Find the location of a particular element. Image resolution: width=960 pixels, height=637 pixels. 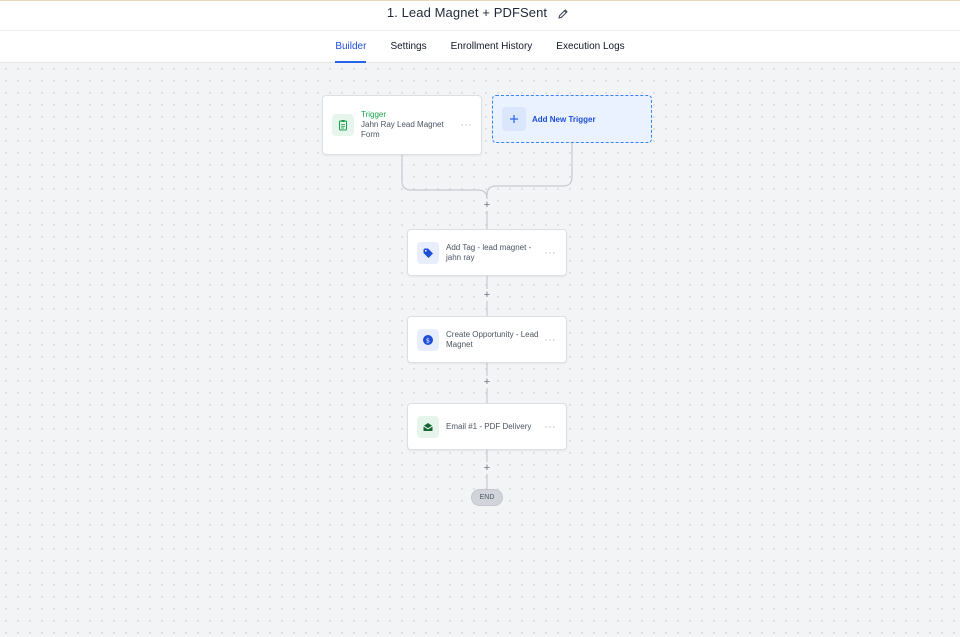

end-marker: END is located at coordinates (487, 497).